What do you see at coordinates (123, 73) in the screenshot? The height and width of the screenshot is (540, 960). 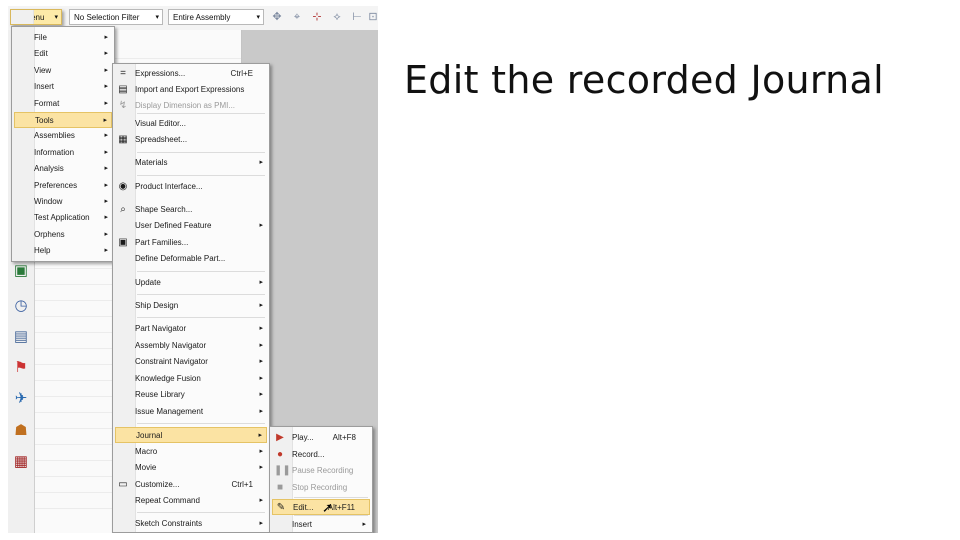 I see `expressions-icon: =` at bounding box center [123, 73].